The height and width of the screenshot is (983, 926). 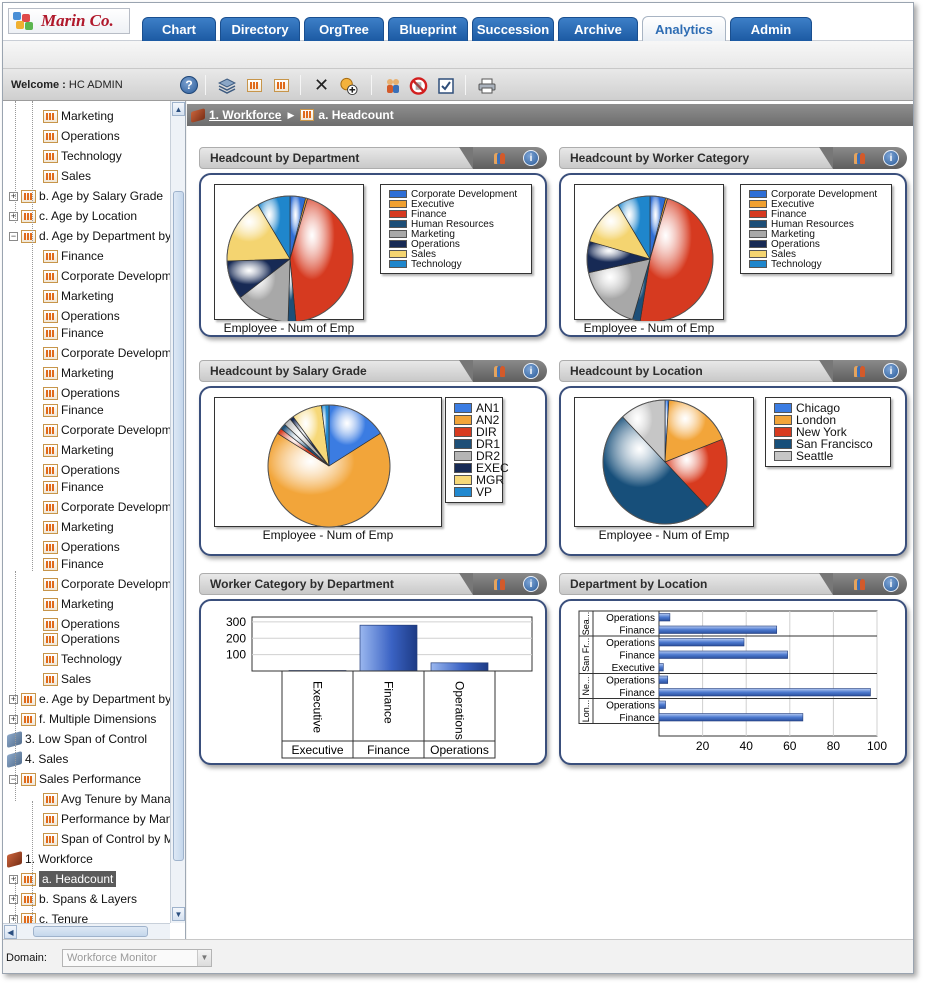 What do you see at coordinates (137, 958) in the screenshot?
I see `domain-select: Workforce Monitor ▼` at bounding box center [137, 958].